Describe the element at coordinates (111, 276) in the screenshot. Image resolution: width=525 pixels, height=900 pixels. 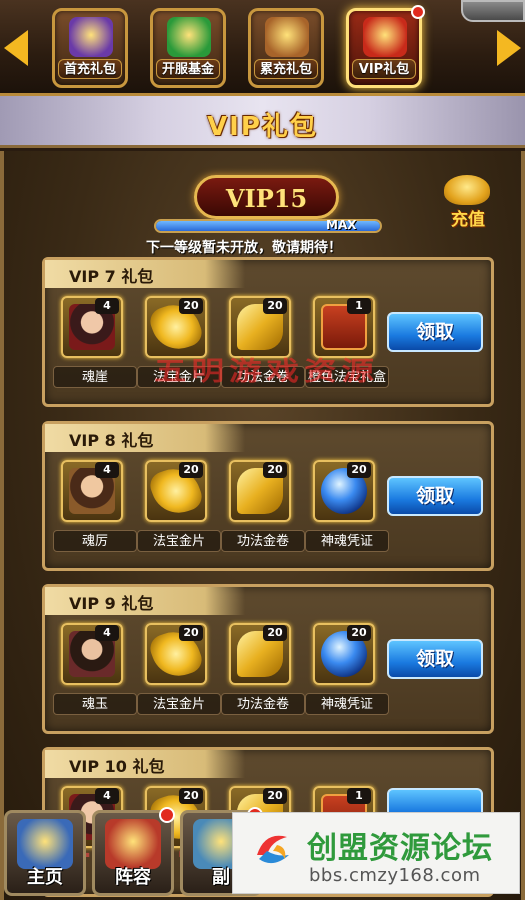
I see `package-title: VIP 7 礼包` at that location.